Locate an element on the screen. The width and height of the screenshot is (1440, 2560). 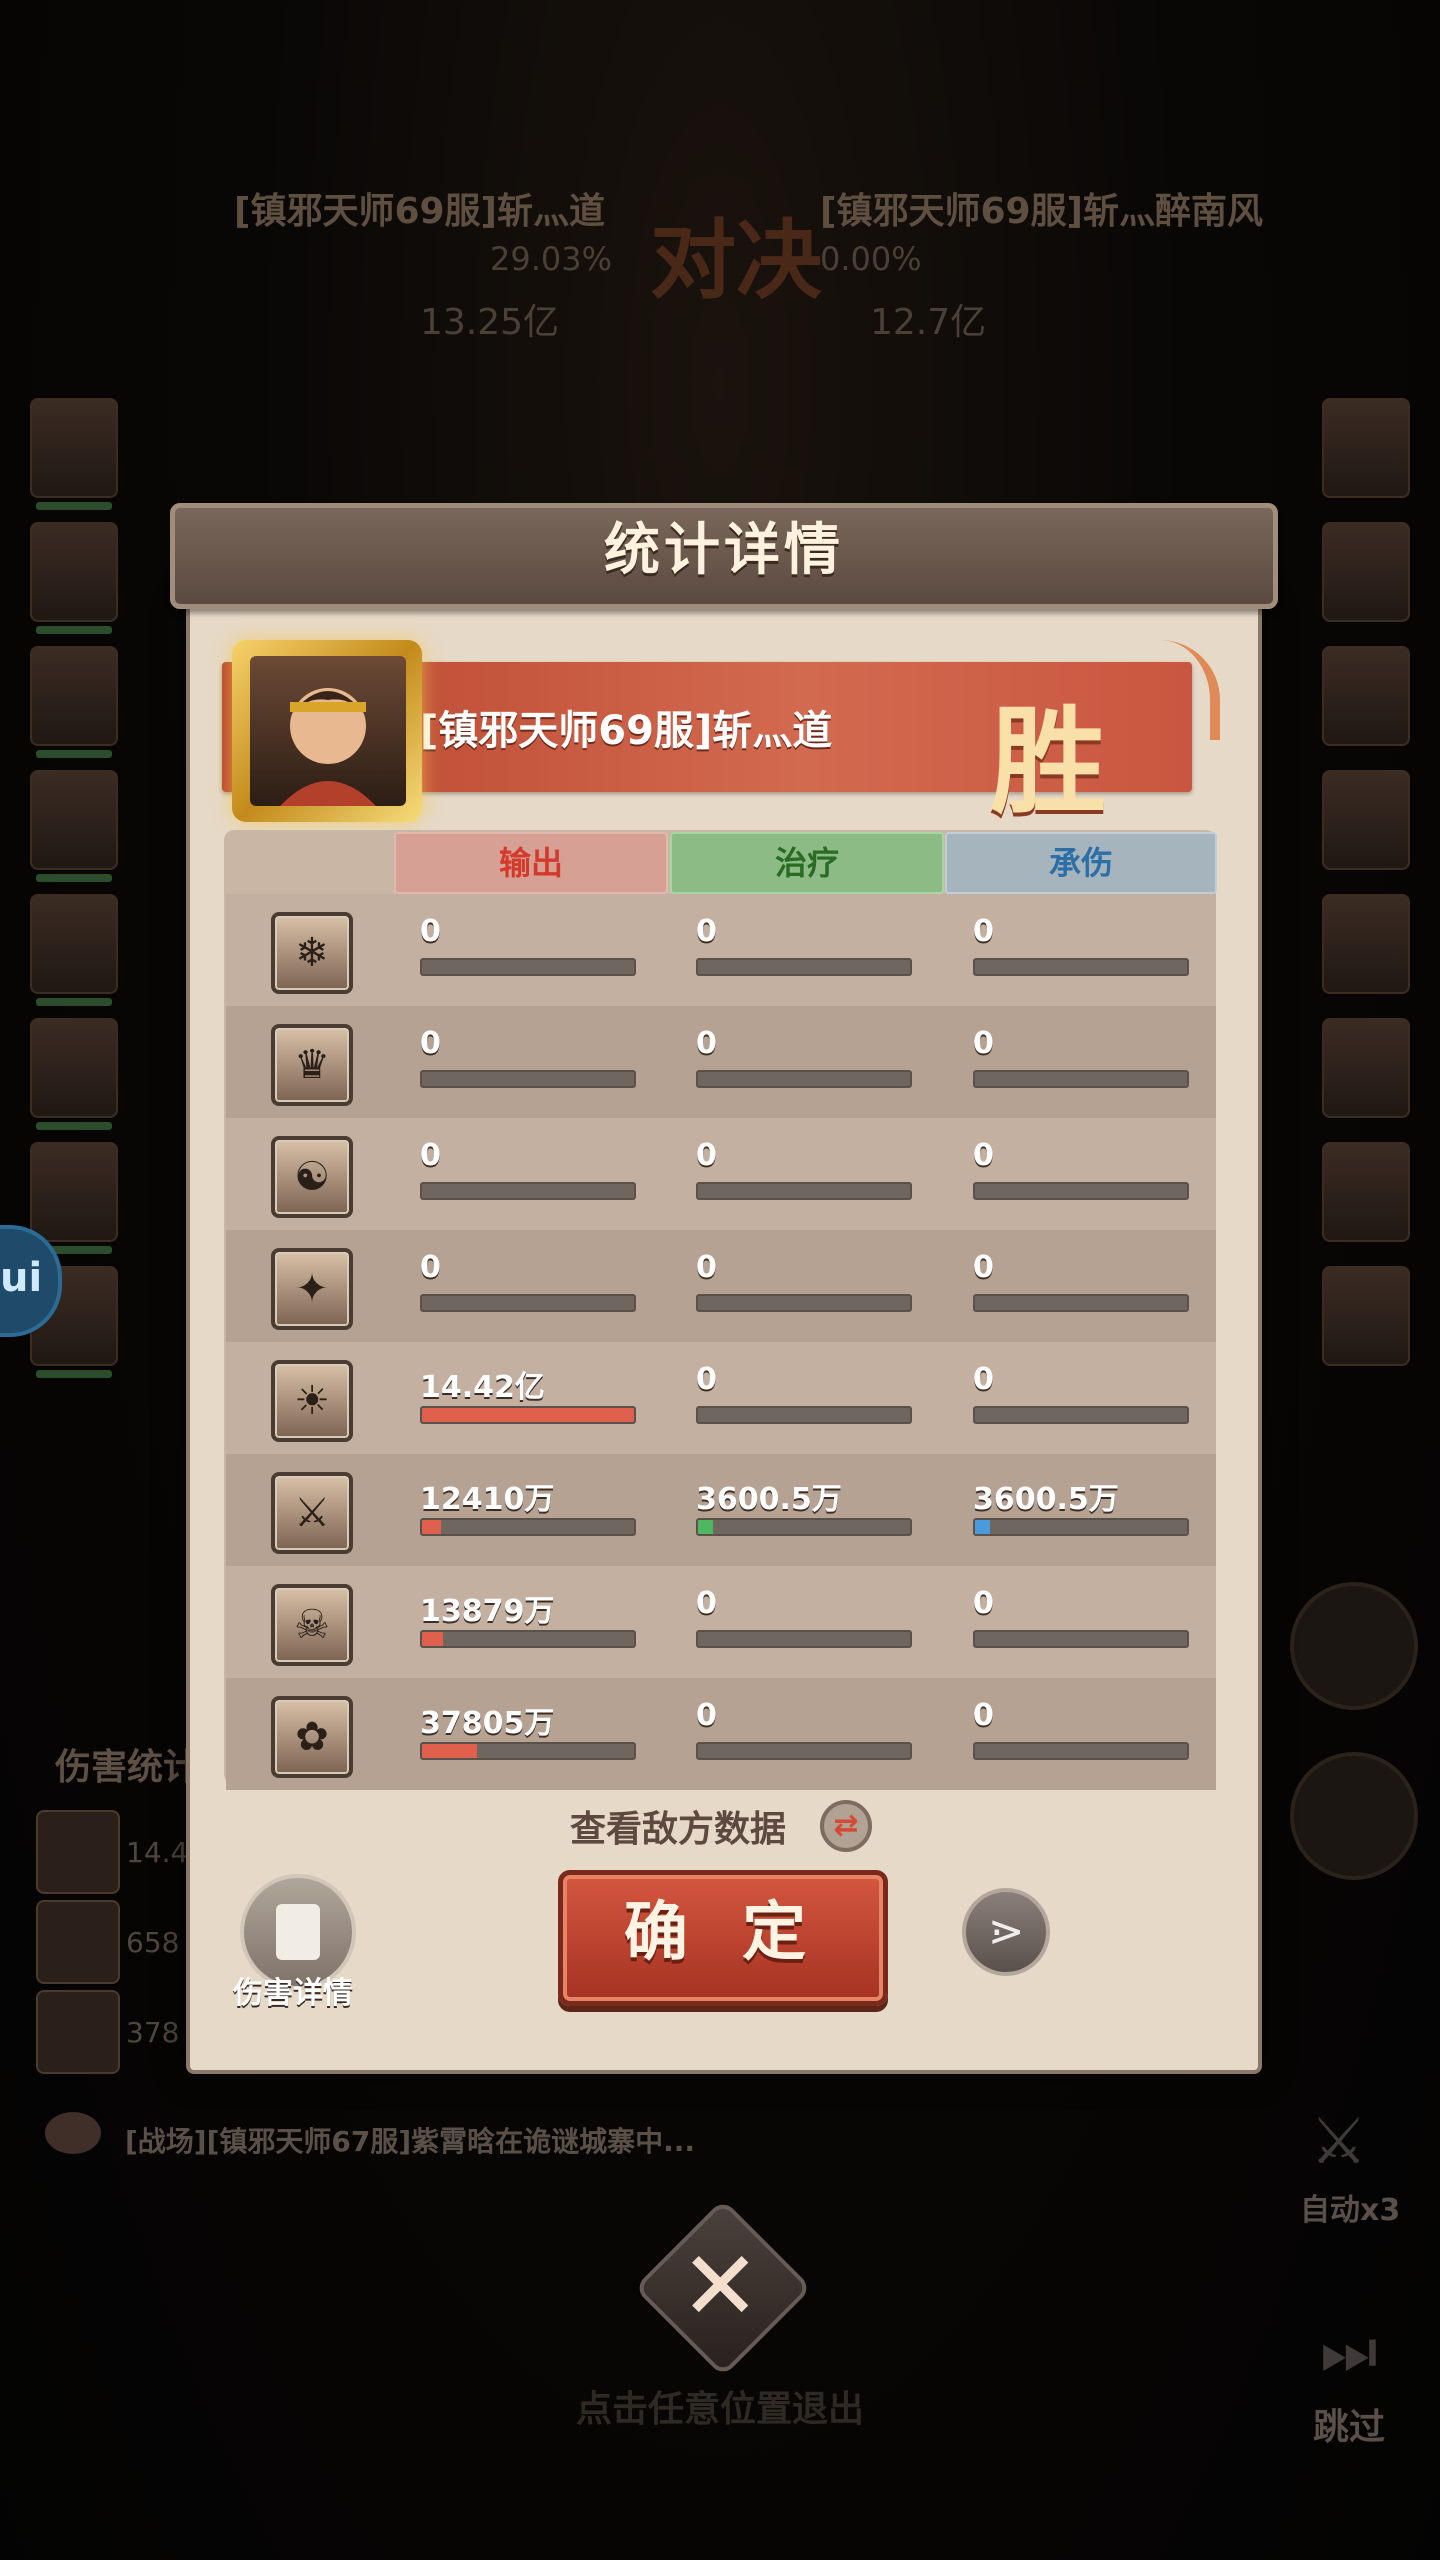
header-tank: 承伤 is located at coordinates (1081, 863).